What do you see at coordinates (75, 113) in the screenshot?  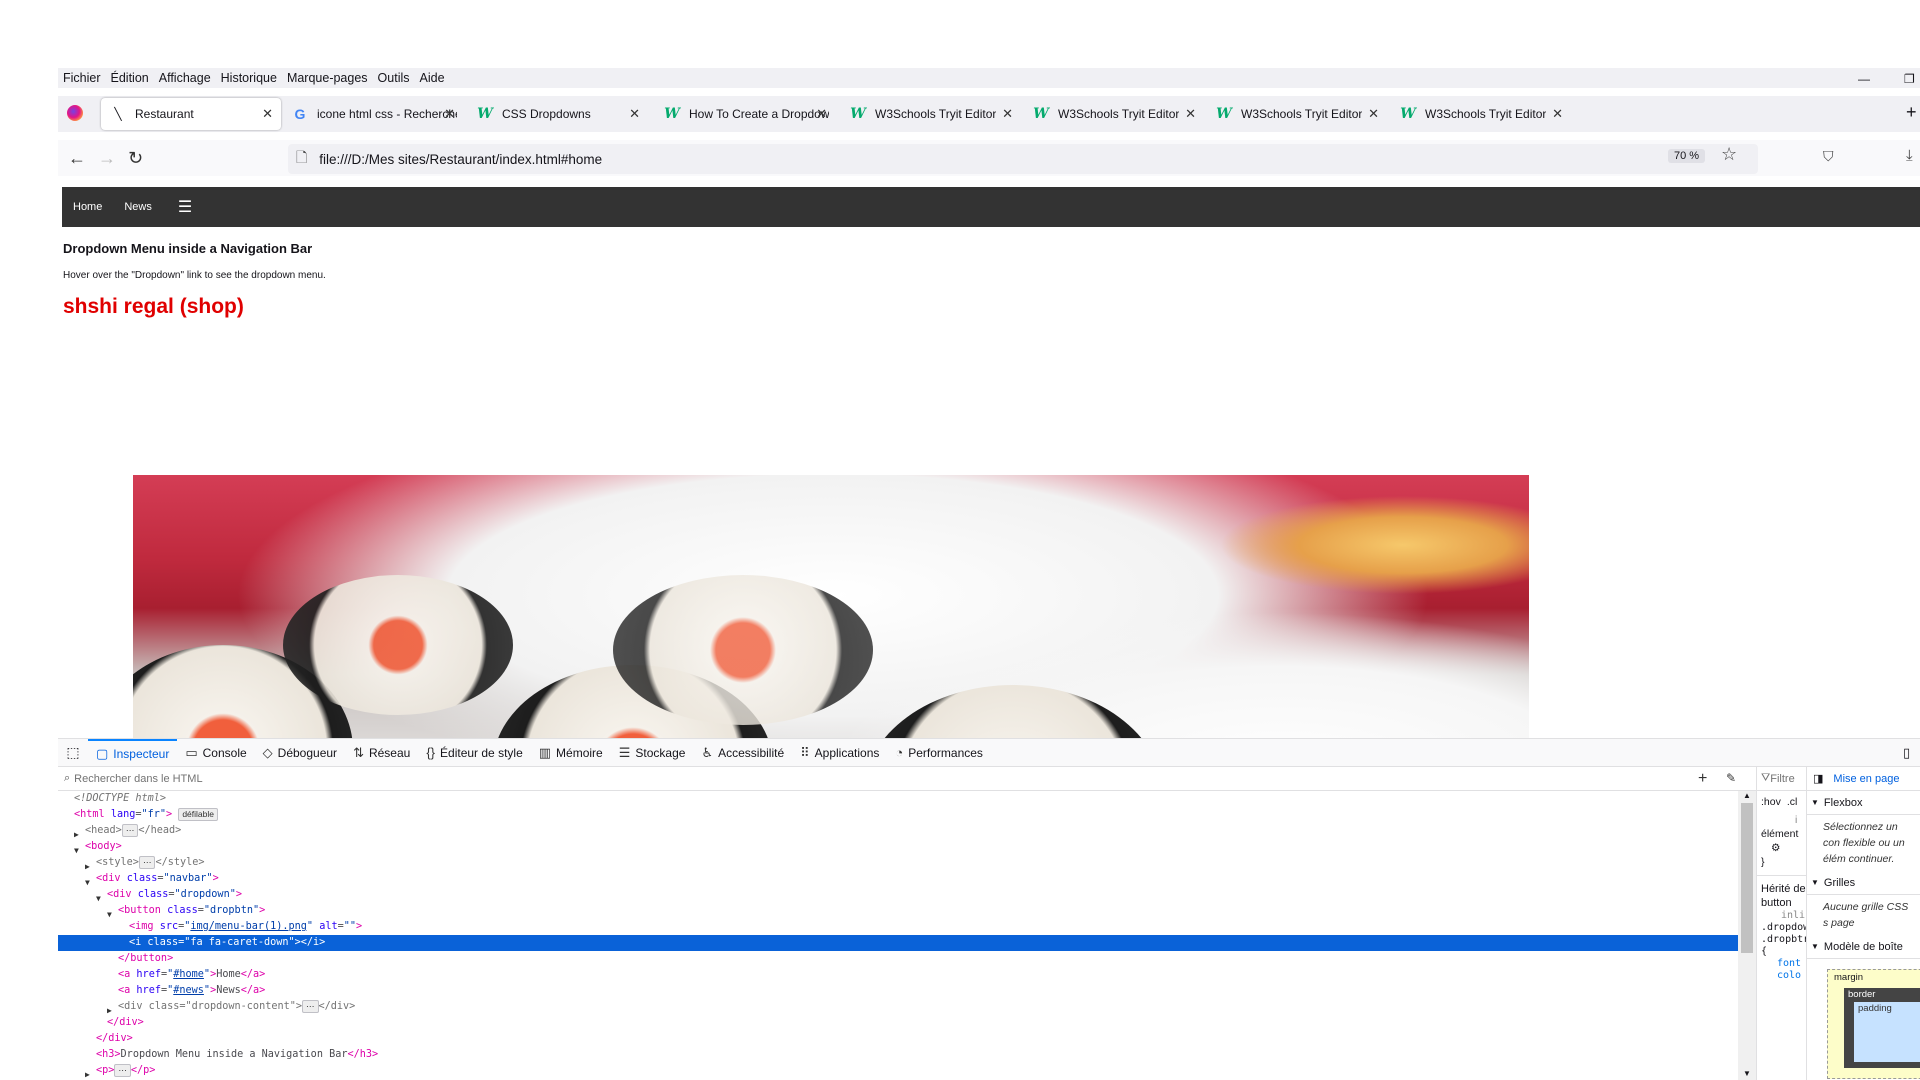 I see `firefox-view-icon` at bounding box center [75, 113].